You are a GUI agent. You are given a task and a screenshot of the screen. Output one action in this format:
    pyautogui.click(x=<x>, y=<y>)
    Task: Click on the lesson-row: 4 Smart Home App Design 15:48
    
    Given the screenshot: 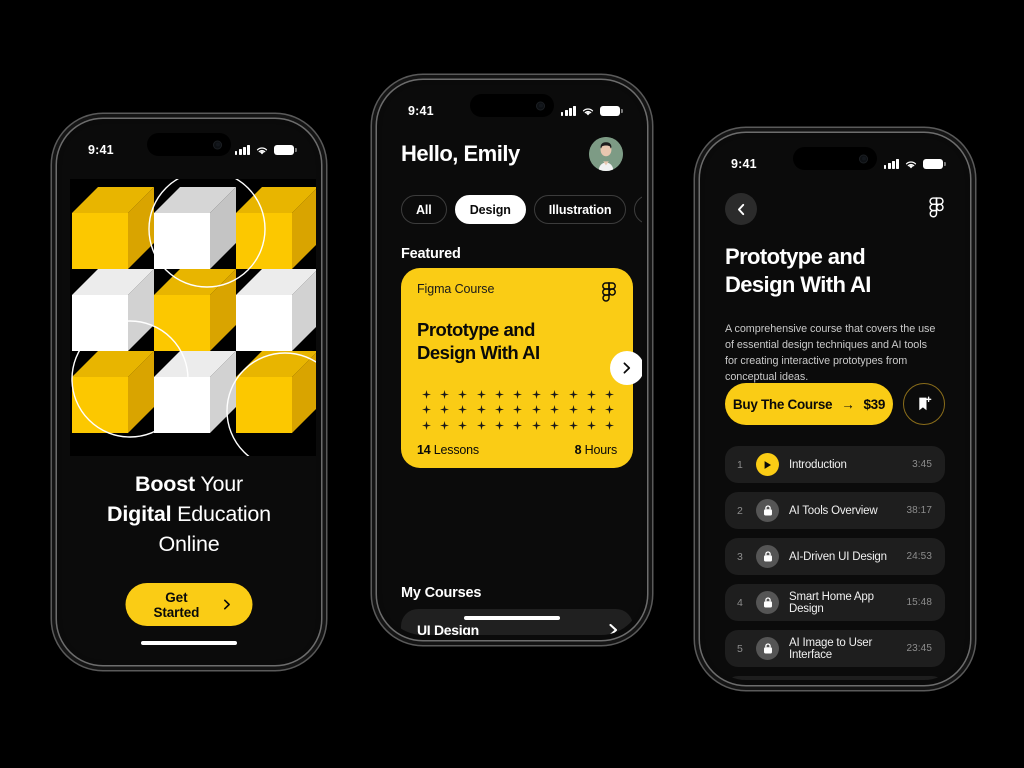 What is the action you would take?
    pyautogui.click(x=835, y=602)
    